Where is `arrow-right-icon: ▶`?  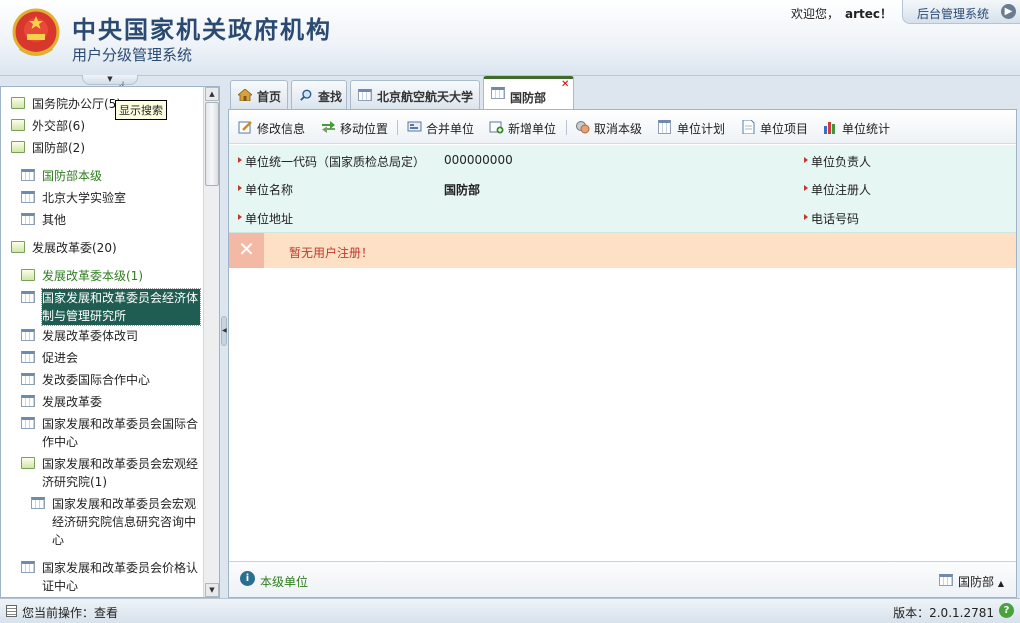
arrow-right-icon: ▶ is located at coordinates (1008, 11).